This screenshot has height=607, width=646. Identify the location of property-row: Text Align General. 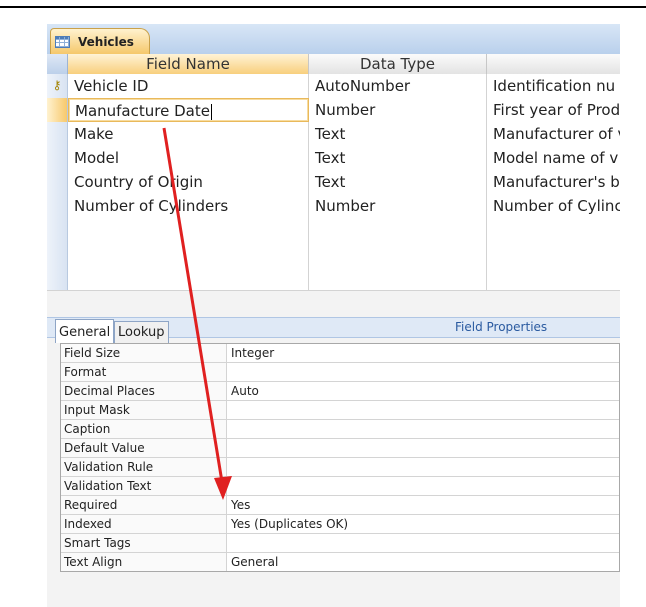
(340, 562).